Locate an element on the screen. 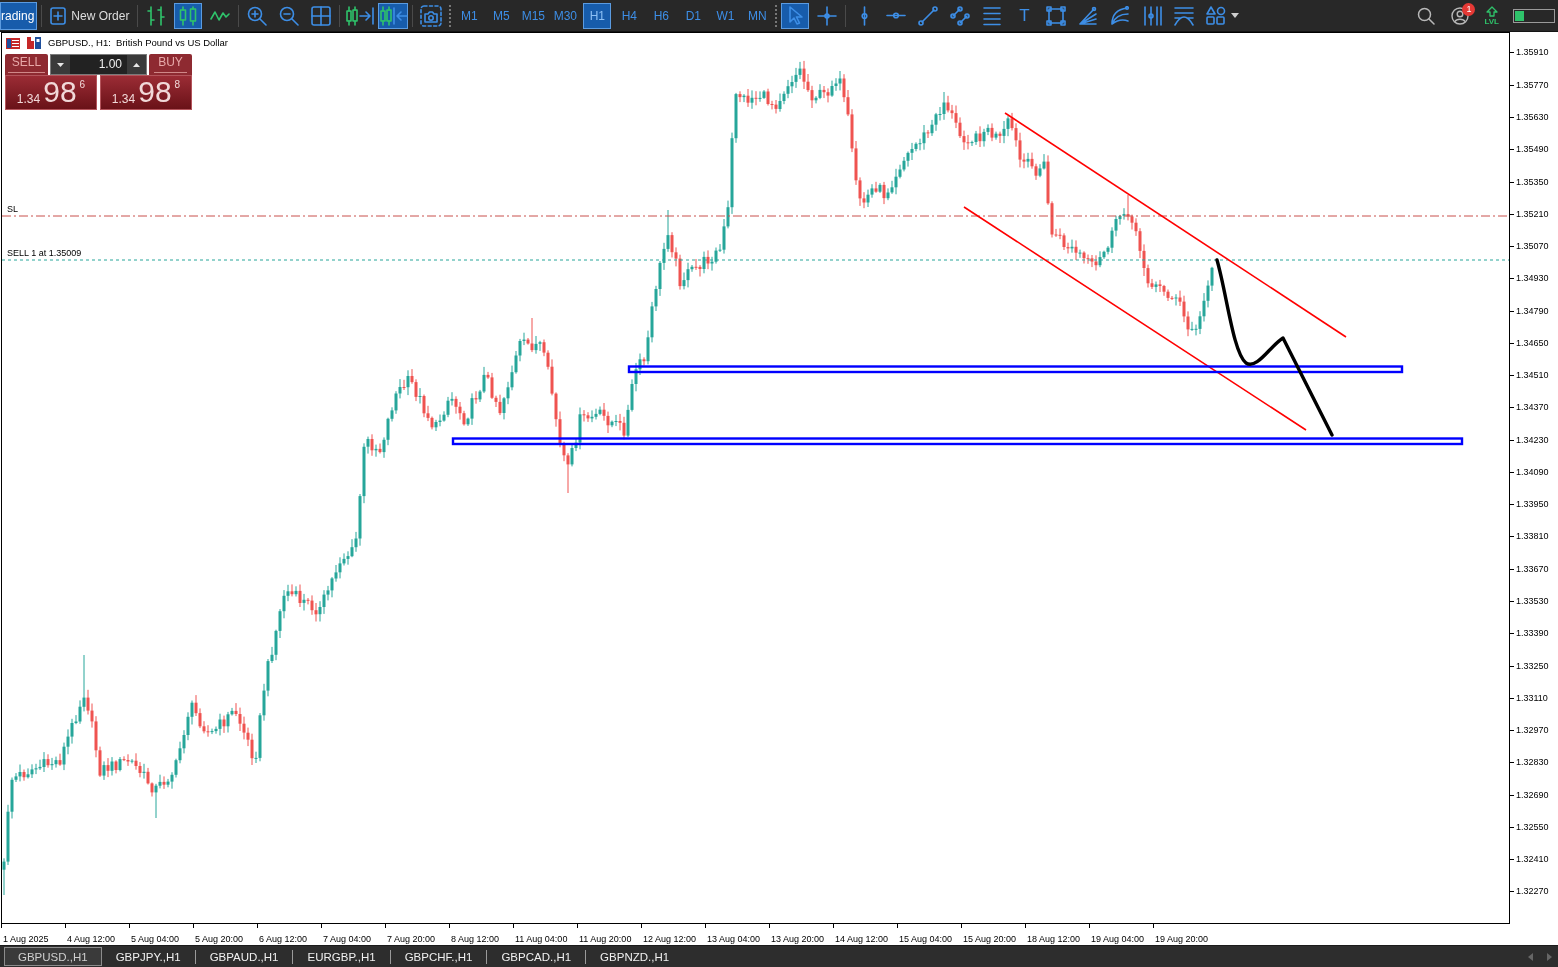 The image size is (1558, 967). price-label: 1.34370 is located at coordinates (1532, 408).